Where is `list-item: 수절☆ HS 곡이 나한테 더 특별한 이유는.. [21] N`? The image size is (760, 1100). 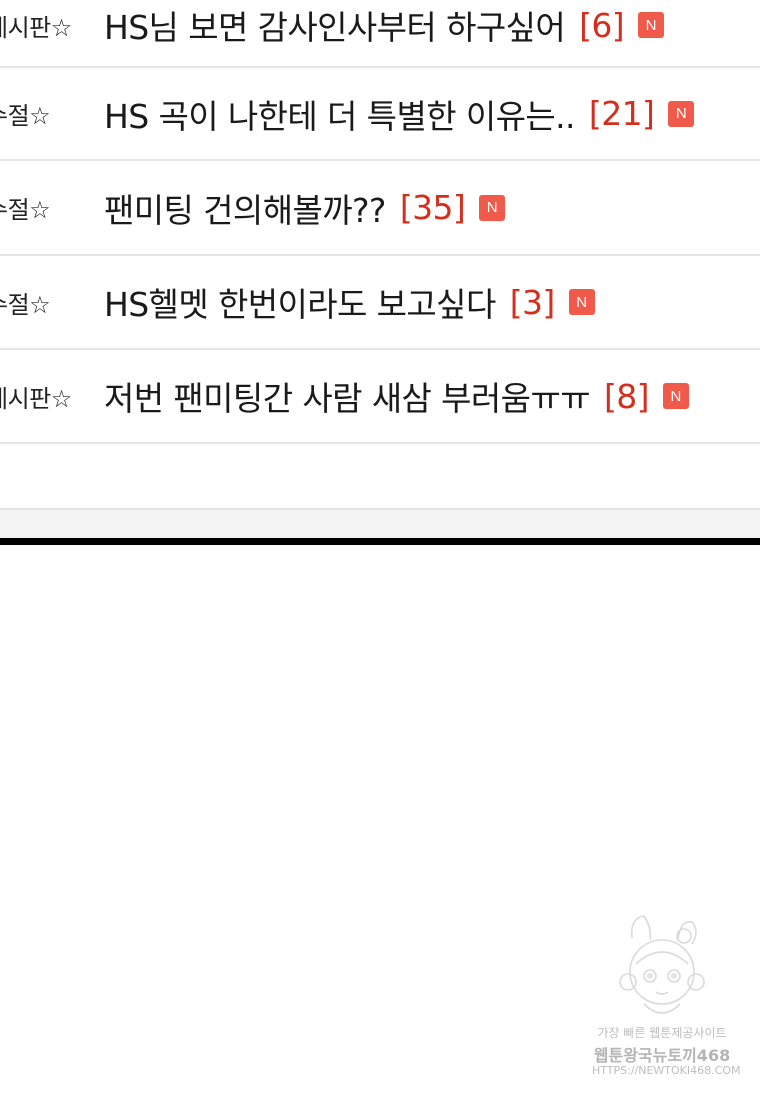 list-item: 수절☆ HS 곡이 나한테 더 특별한 이유는.. [21] N is located at coordinates (380, 114).